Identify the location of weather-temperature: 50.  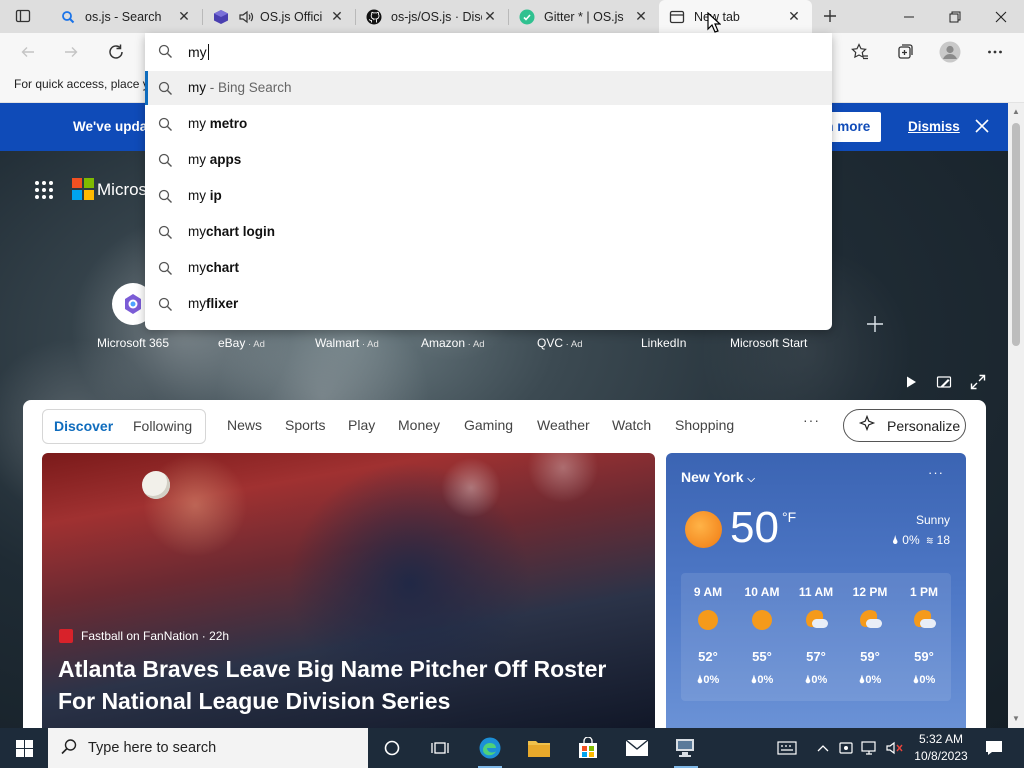
(754, 527).